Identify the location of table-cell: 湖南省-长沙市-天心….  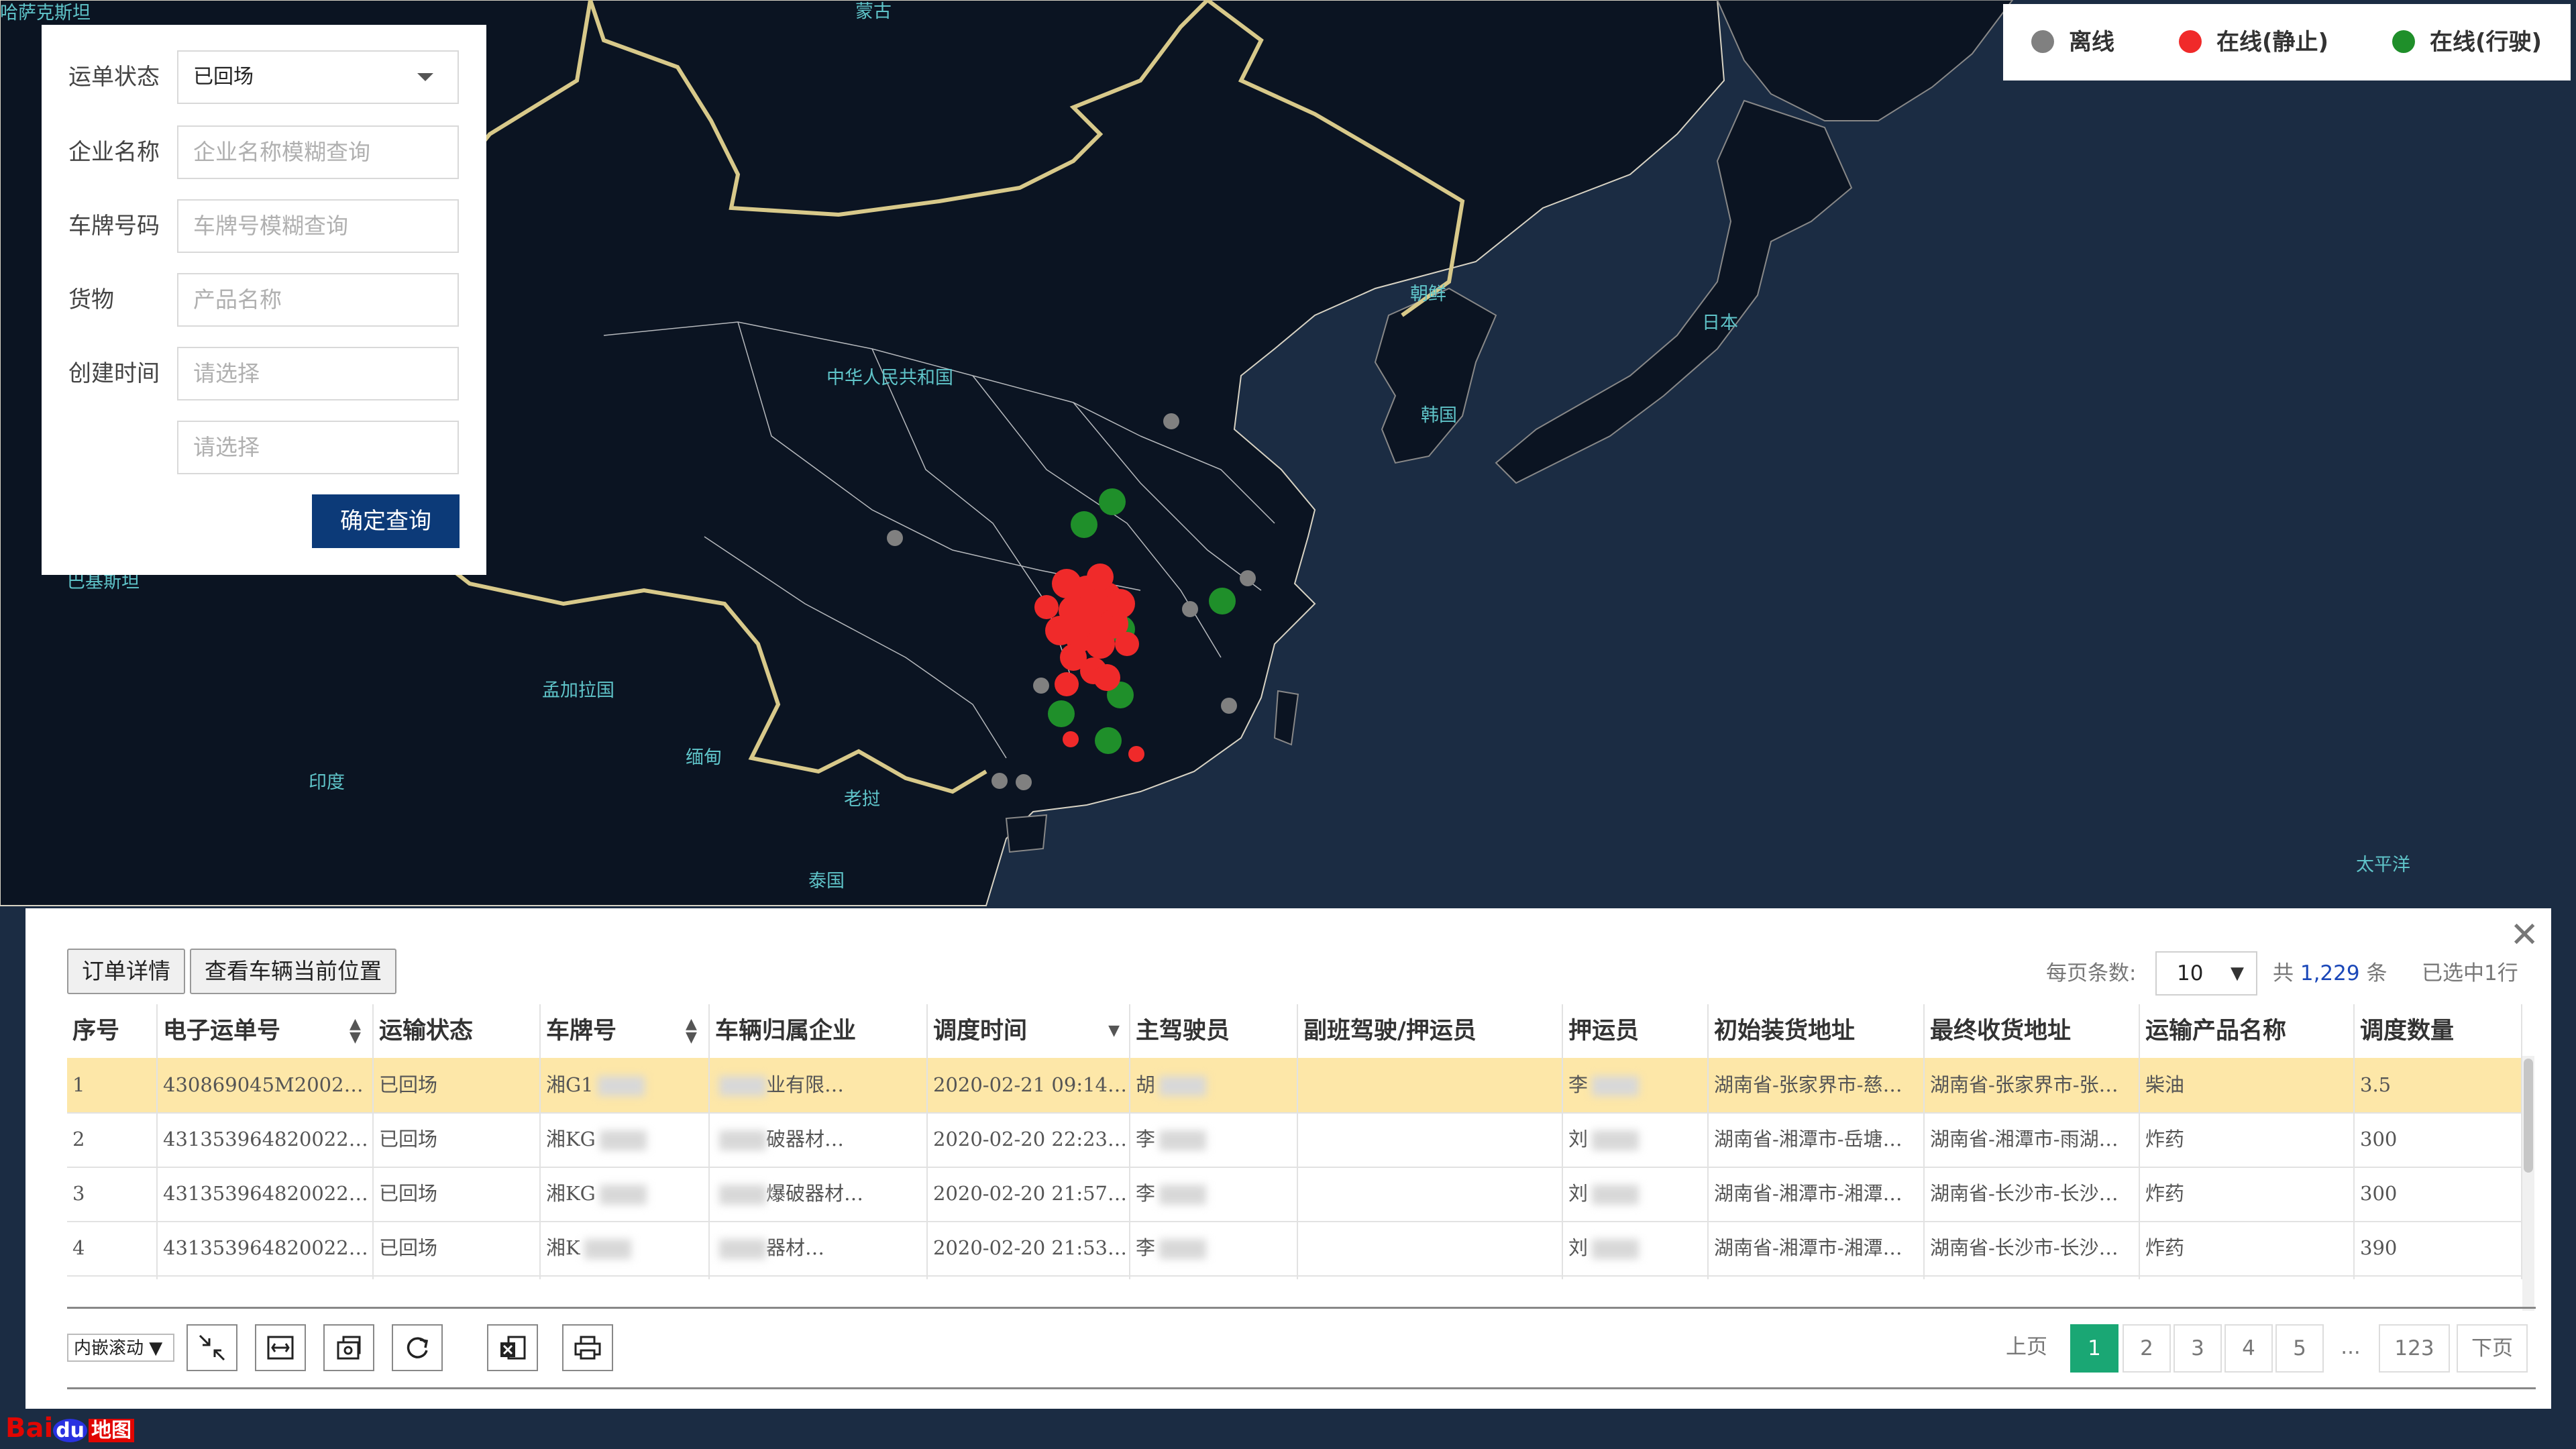
(2032, 1277).